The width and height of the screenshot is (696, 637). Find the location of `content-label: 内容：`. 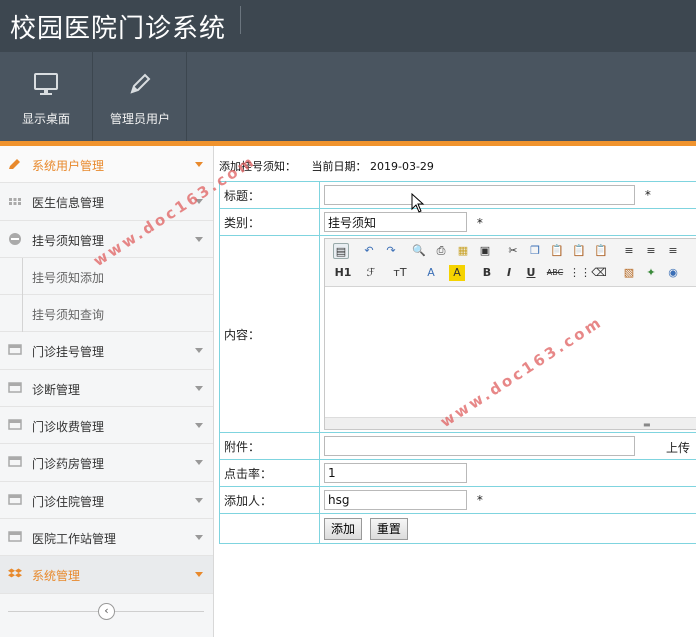

content-label: 内容： is located at coordinates (269, 334).